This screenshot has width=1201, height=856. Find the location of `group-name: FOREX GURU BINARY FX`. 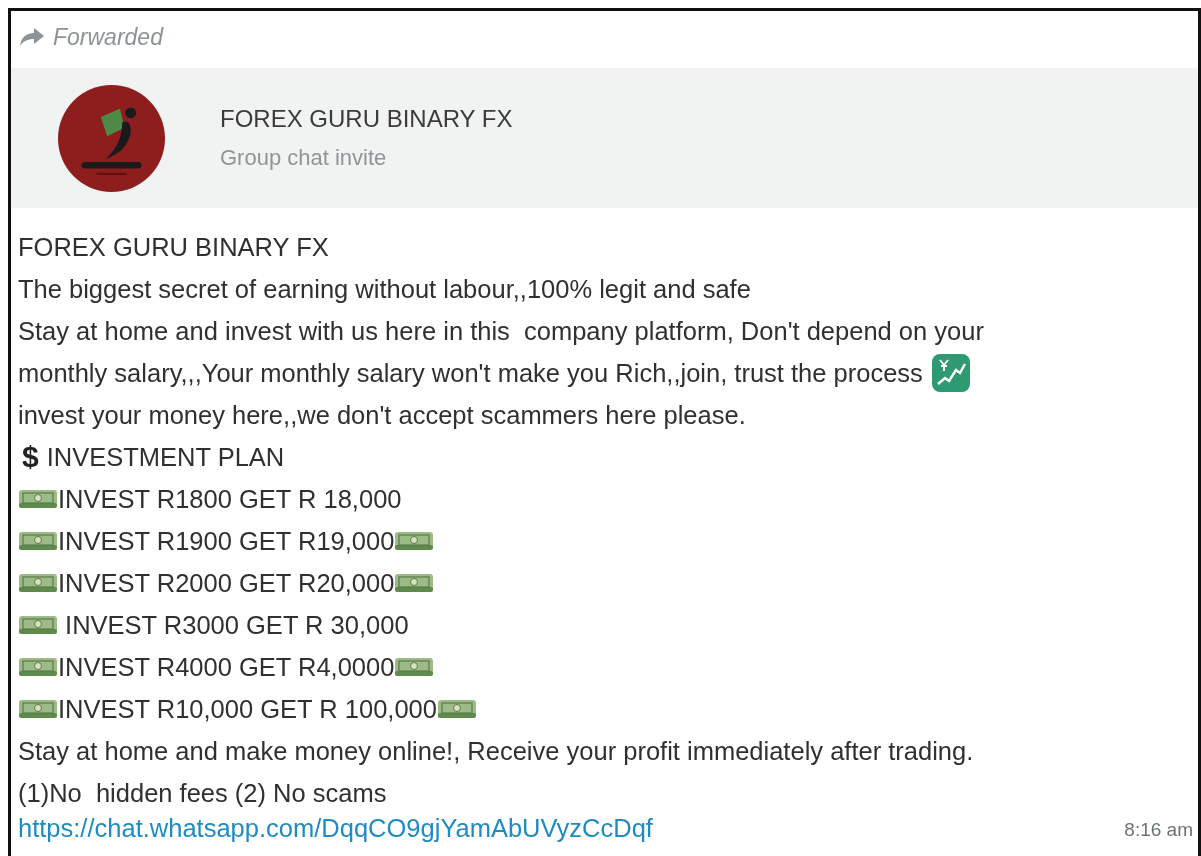

group-name: FOREX GURU BINARY FX is located at coordinates (366, 119).